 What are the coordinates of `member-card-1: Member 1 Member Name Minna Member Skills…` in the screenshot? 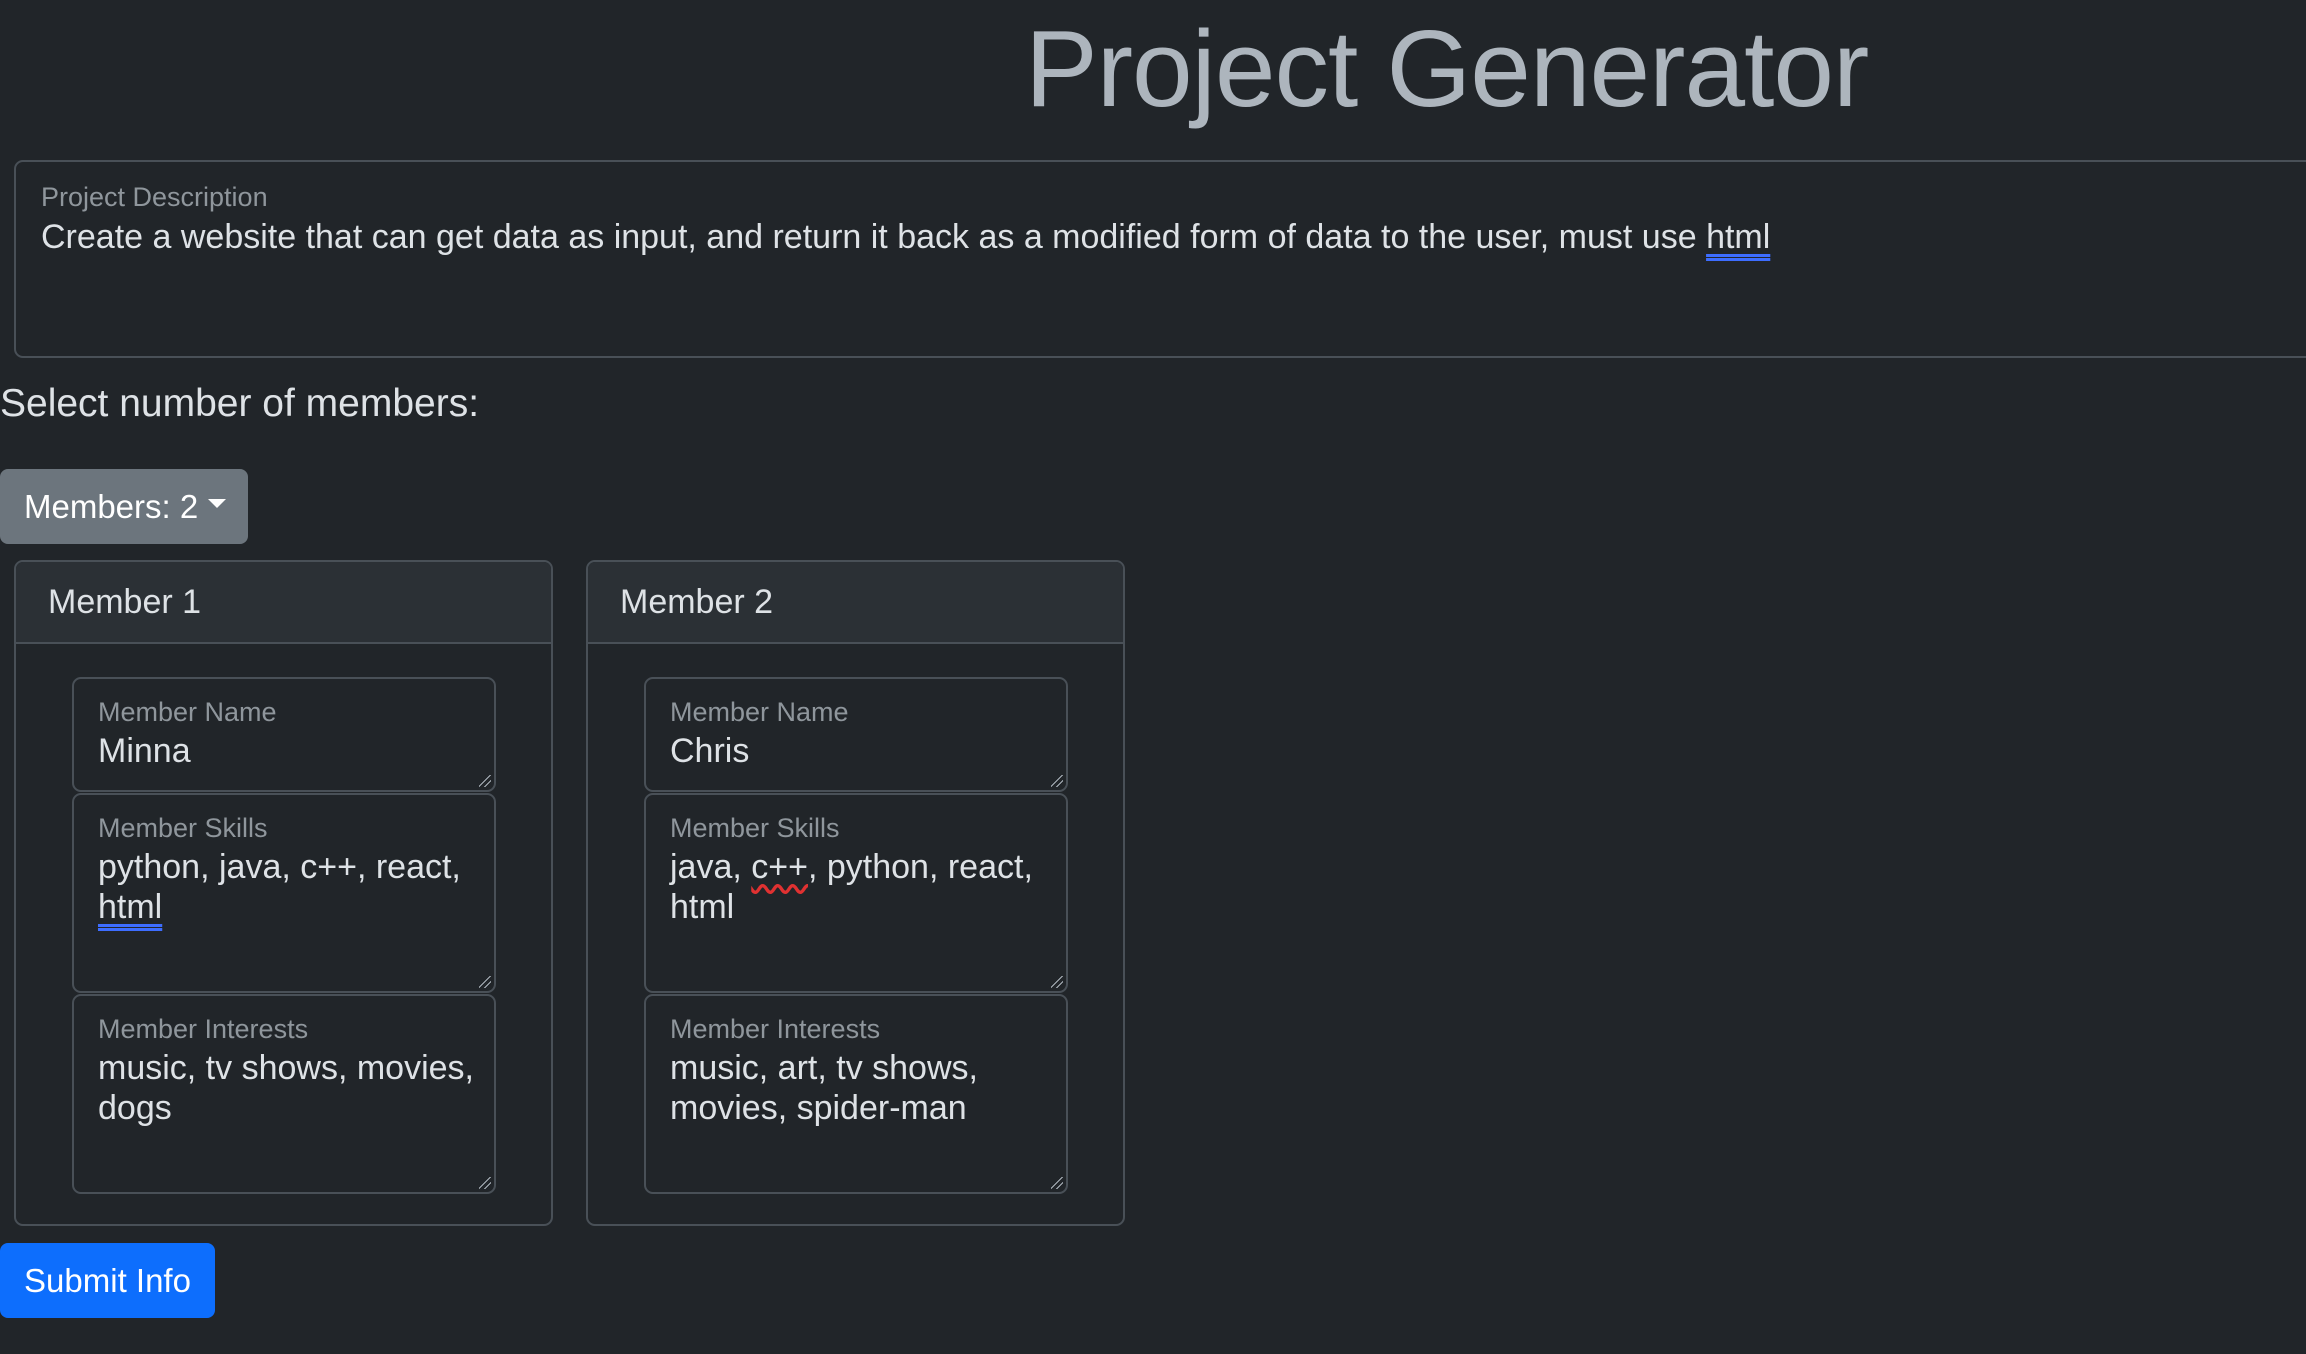 It's located at (283, 893).